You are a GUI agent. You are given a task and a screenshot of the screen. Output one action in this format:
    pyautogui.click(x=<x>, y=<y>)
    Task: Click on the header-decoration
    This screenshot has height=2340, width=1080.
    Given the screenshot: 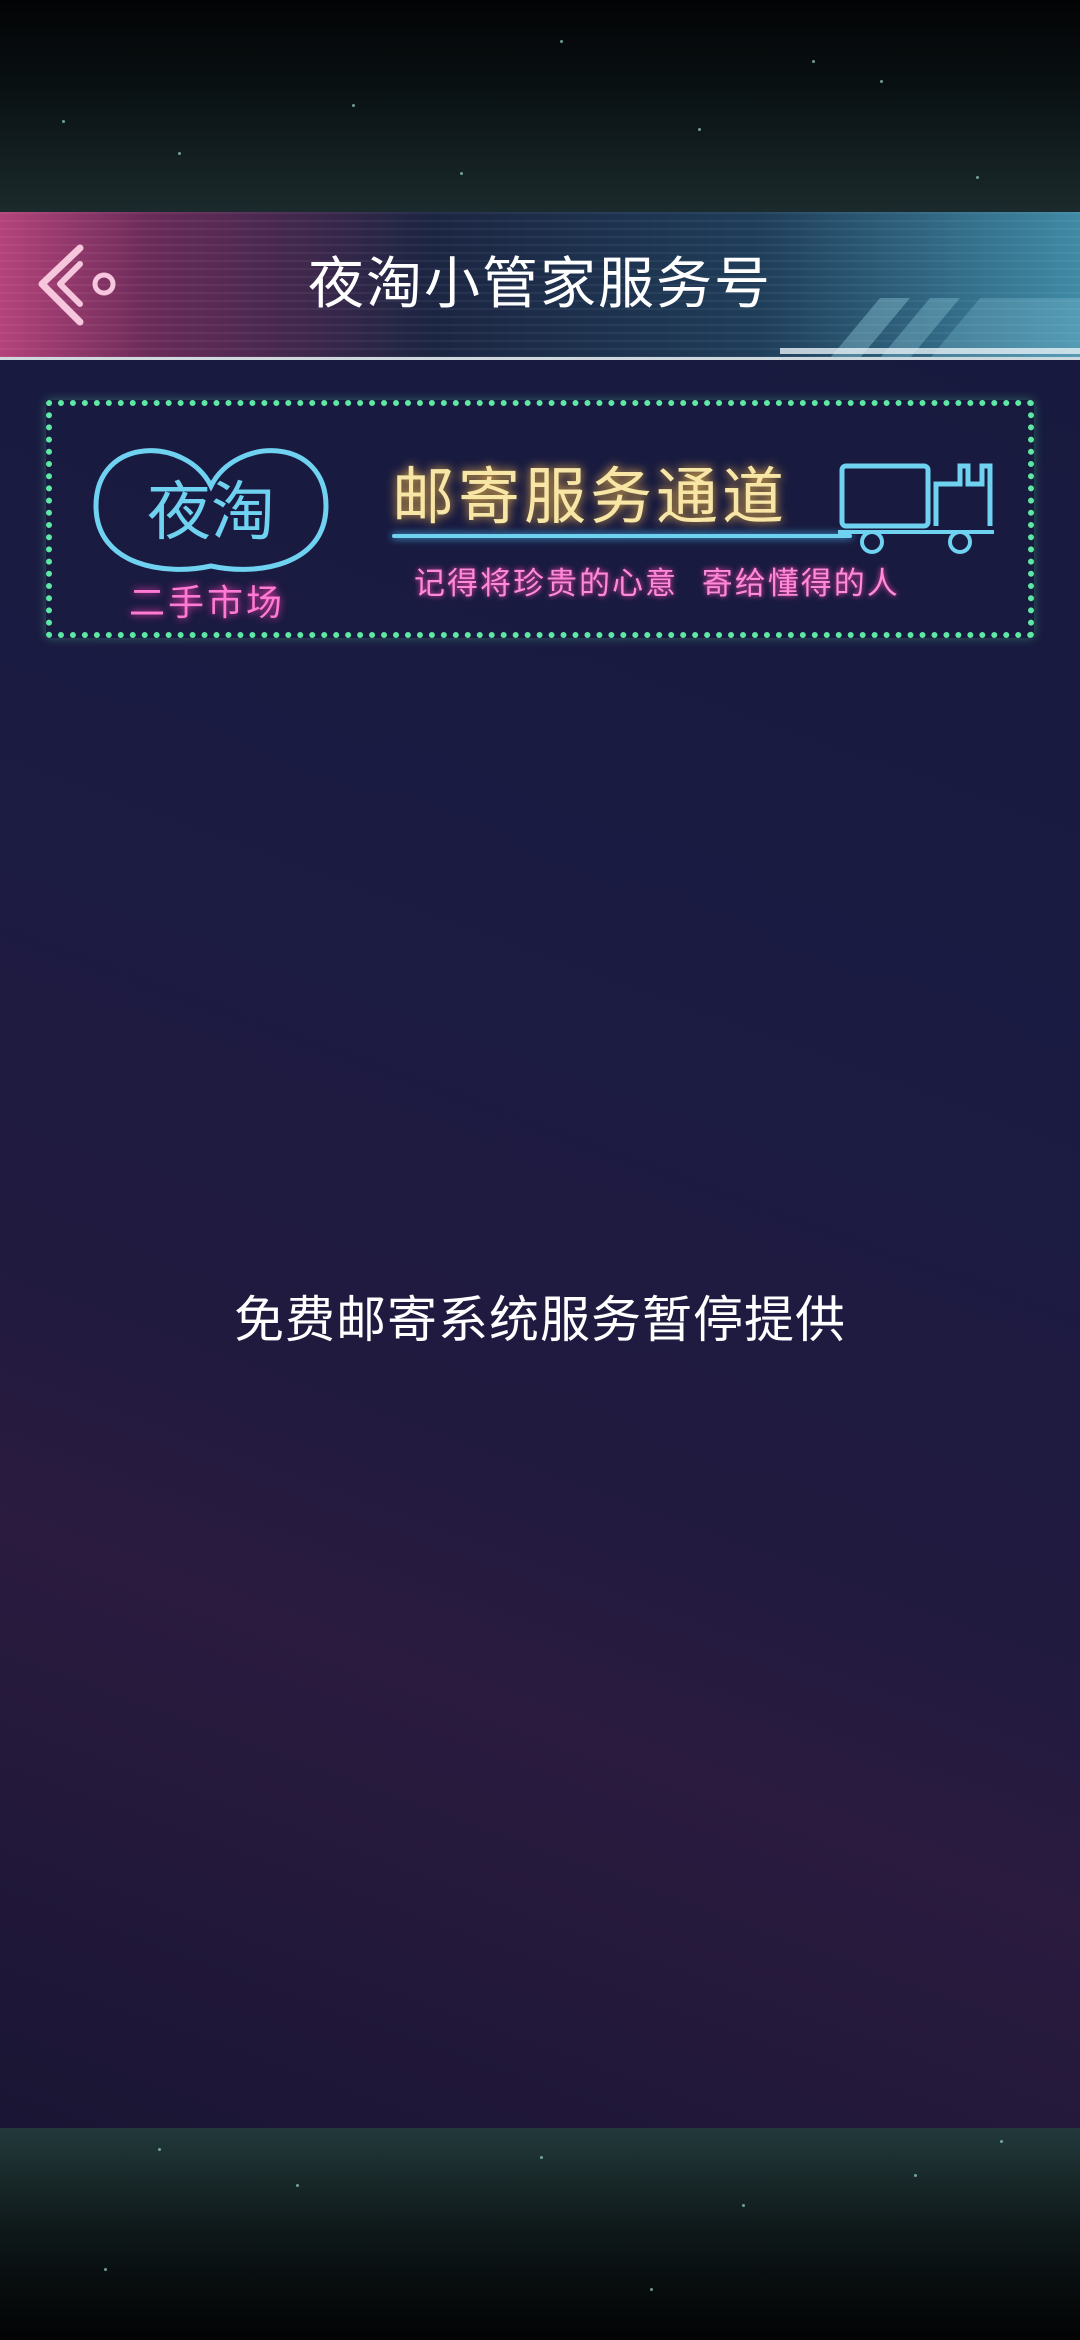 What is the action you would take?
    pyautogui.click(x=930, y=328)
    